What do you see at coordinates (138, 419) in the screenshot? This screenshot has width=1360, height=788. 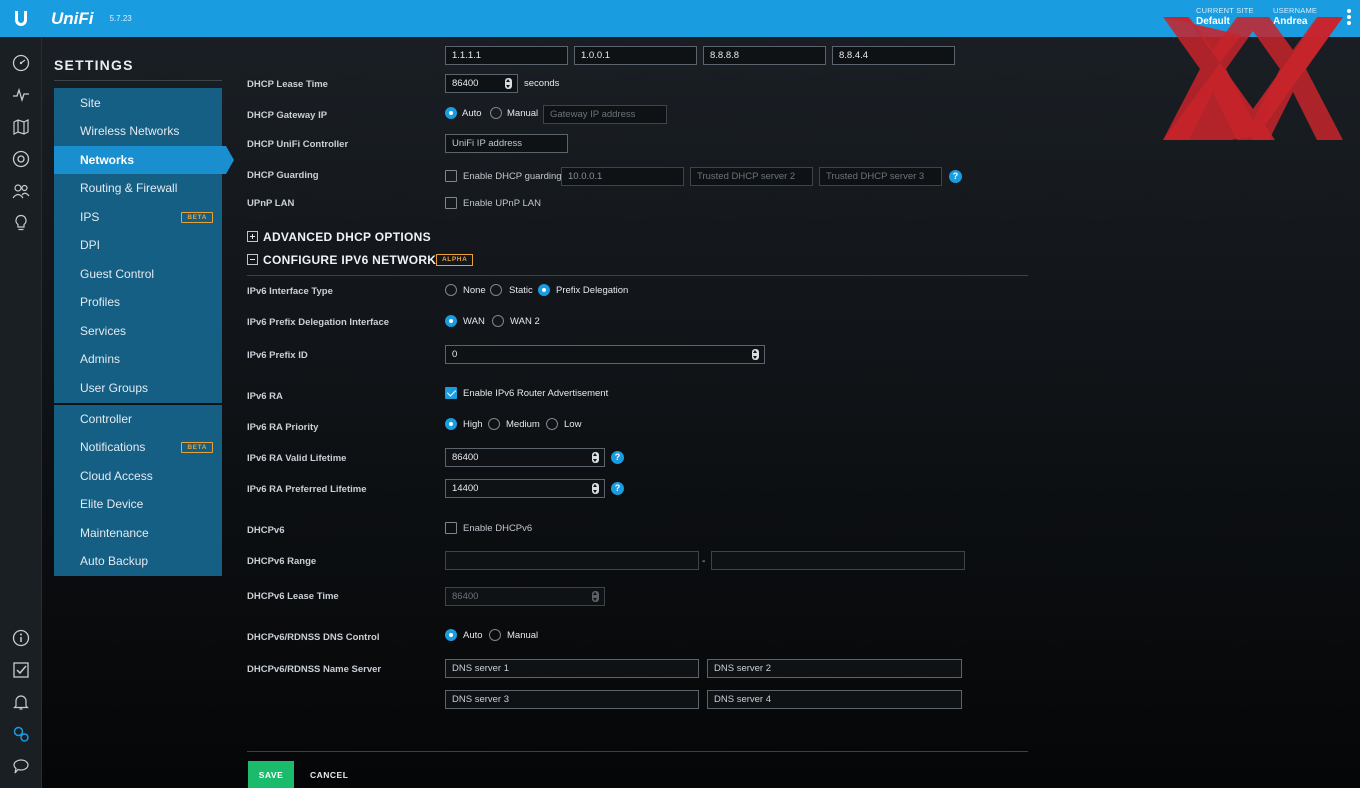 I see `sidebar-item-controller: Controller` at bounding box center [138, 419].